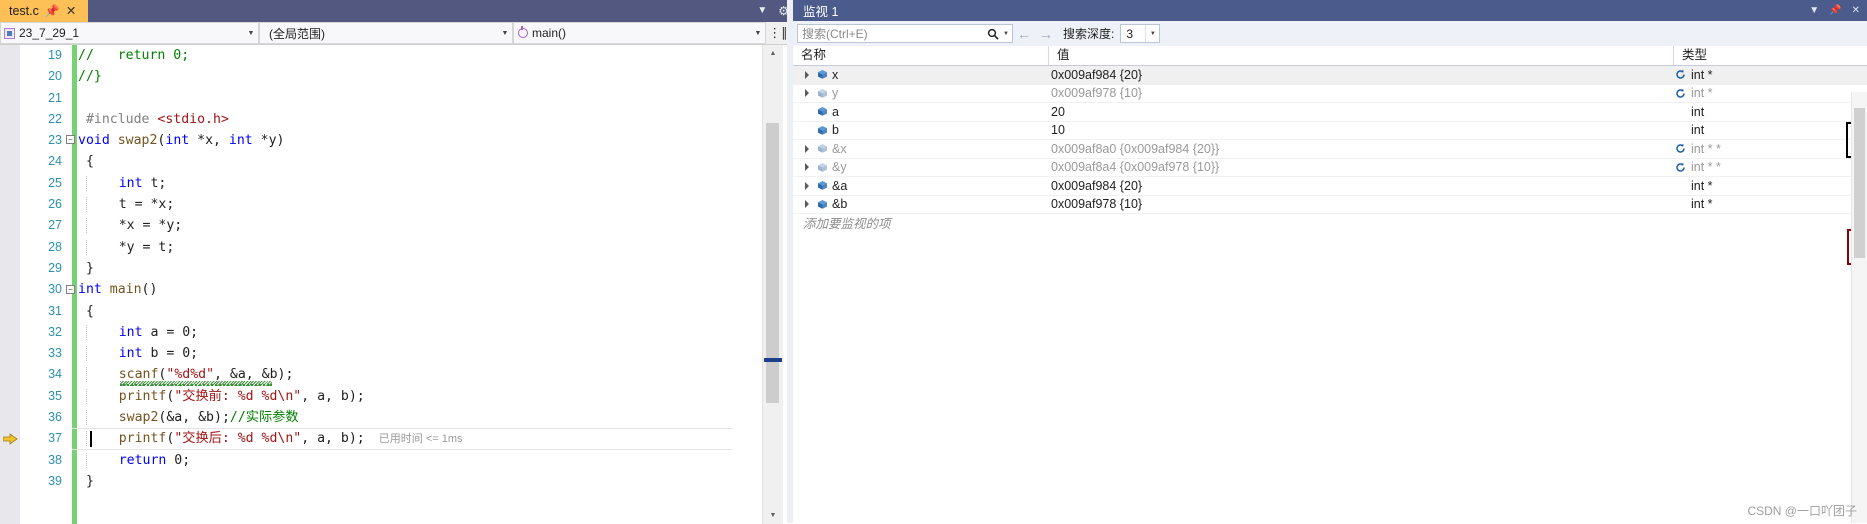 The height and width of the screenshot is (524, 1867). Describe the element at coordinates (920, 55) in the screenshot. I see `column-header-name: 名称` at that location.